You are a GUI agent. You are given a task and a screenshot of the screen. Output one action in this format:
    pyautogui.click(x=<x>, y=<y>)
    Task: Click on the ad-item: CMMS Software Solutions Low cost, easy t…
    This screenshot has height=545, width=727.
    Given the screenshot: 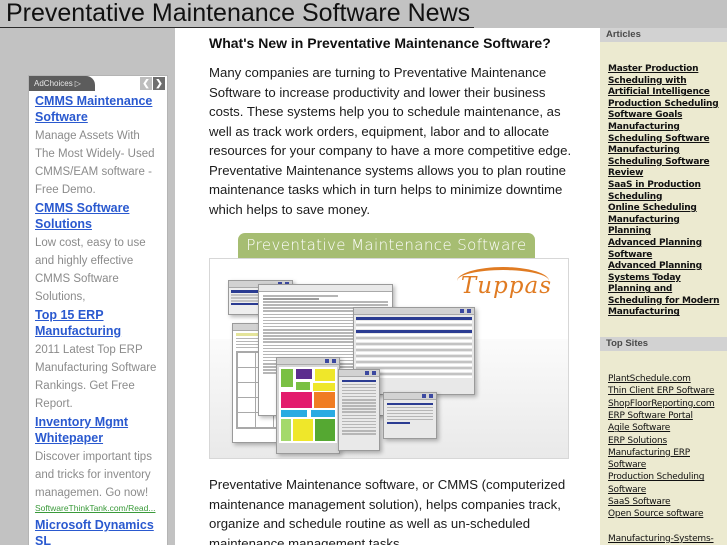 What is the action you would take?
    pyautogui.click(x=98, y=252)
    